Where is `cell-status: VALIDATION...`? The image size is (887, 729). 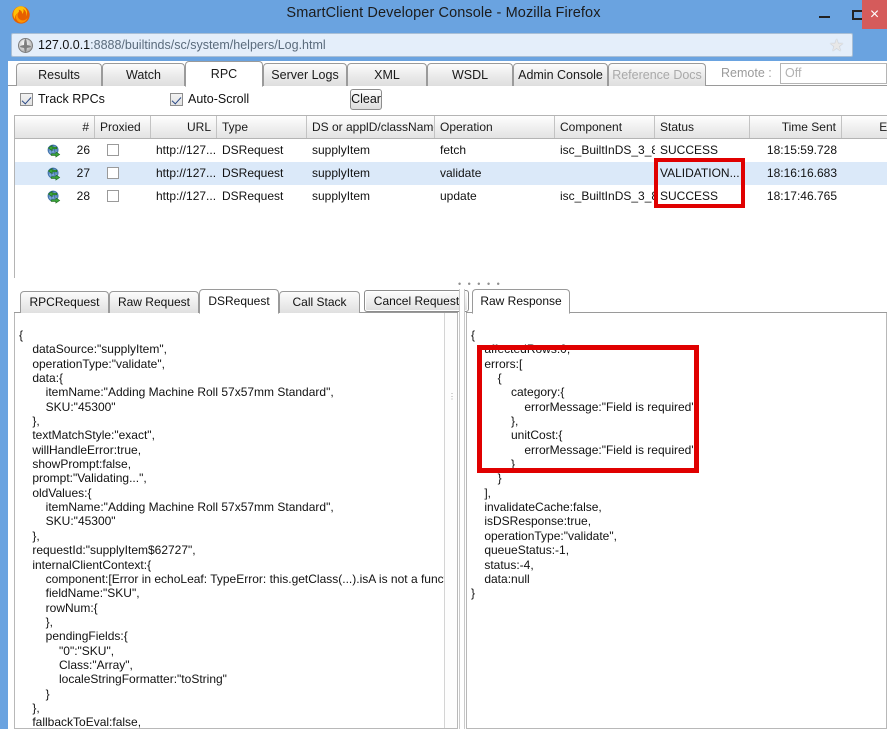
cell-status: VALIDATION... is located at coordinates (700, 173).